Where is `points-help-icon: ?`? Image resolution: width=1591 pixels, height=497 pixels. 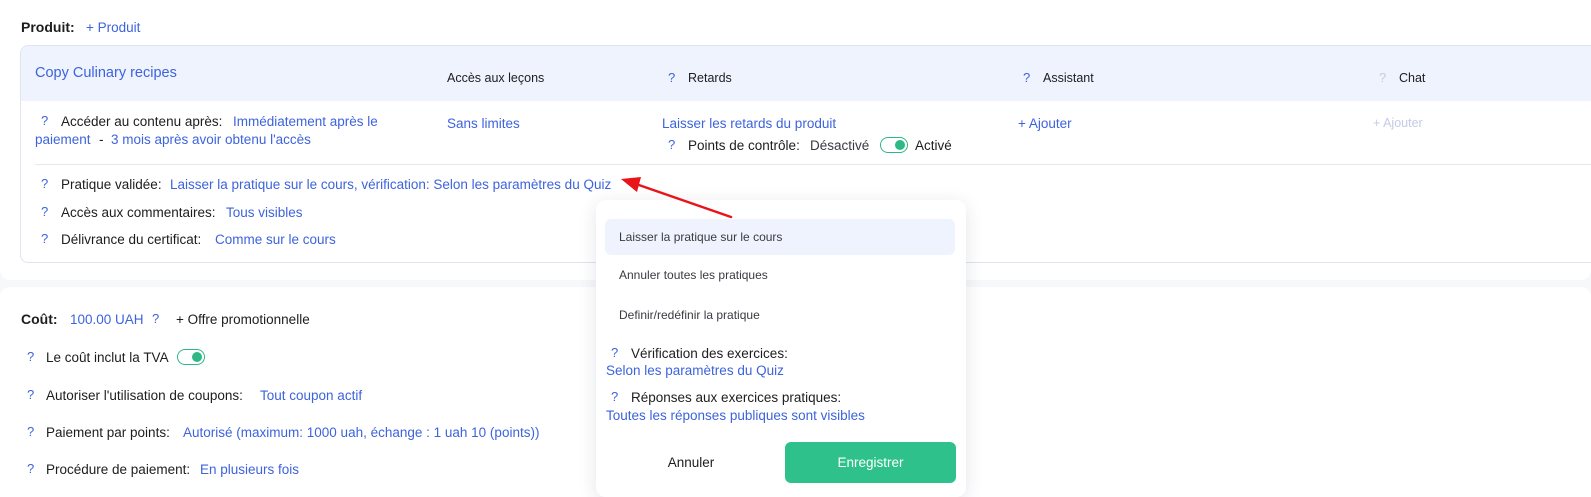 points-help-icon: ? is located at coordinates (30, 431).